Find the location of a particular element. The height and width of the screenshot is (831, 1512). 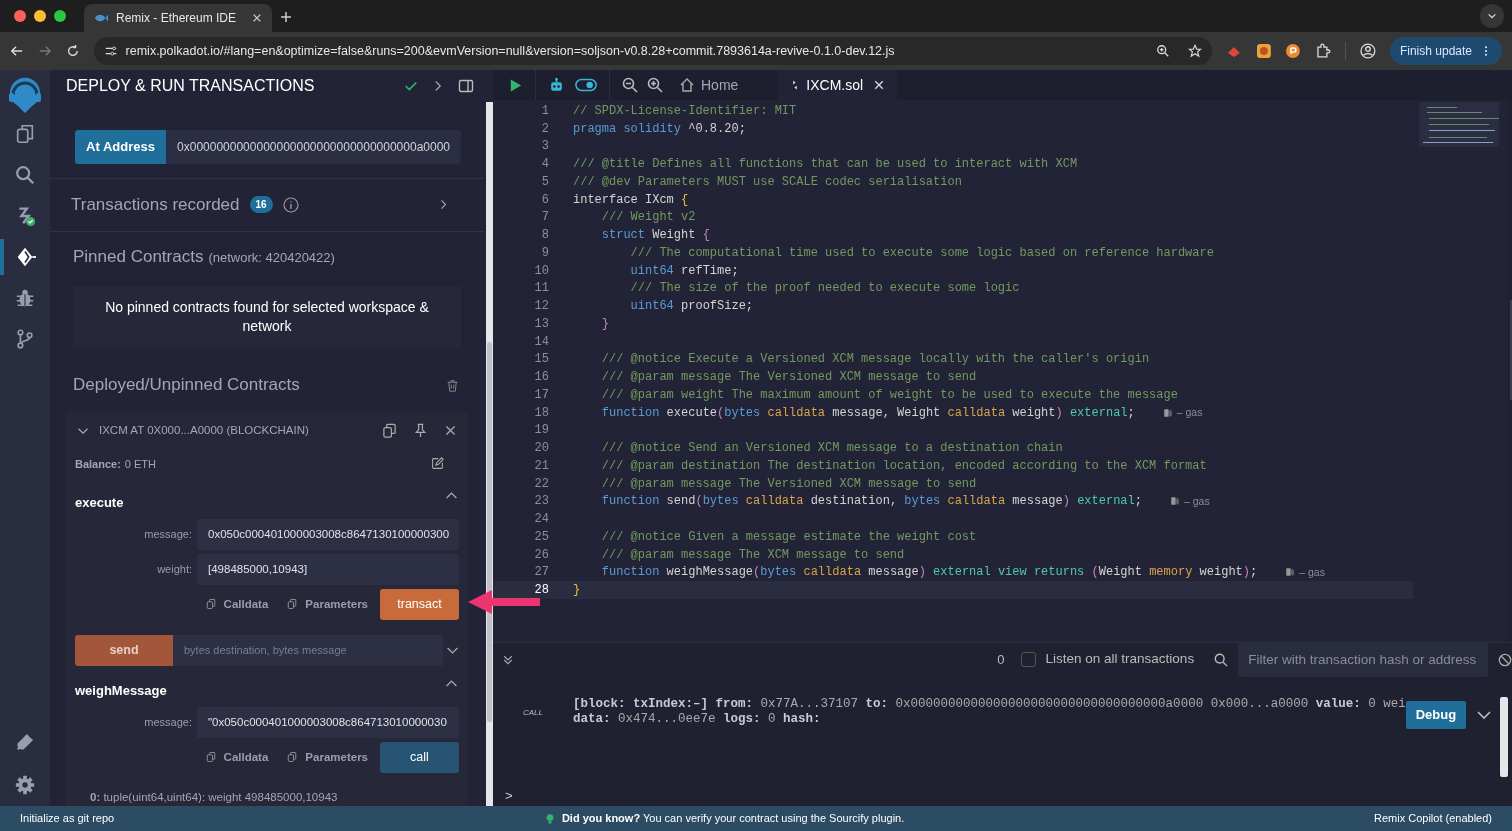

code-line: /// @notice Execute a Versioned XCM message locally with the caller's origin is located at coordinates (875, 360).